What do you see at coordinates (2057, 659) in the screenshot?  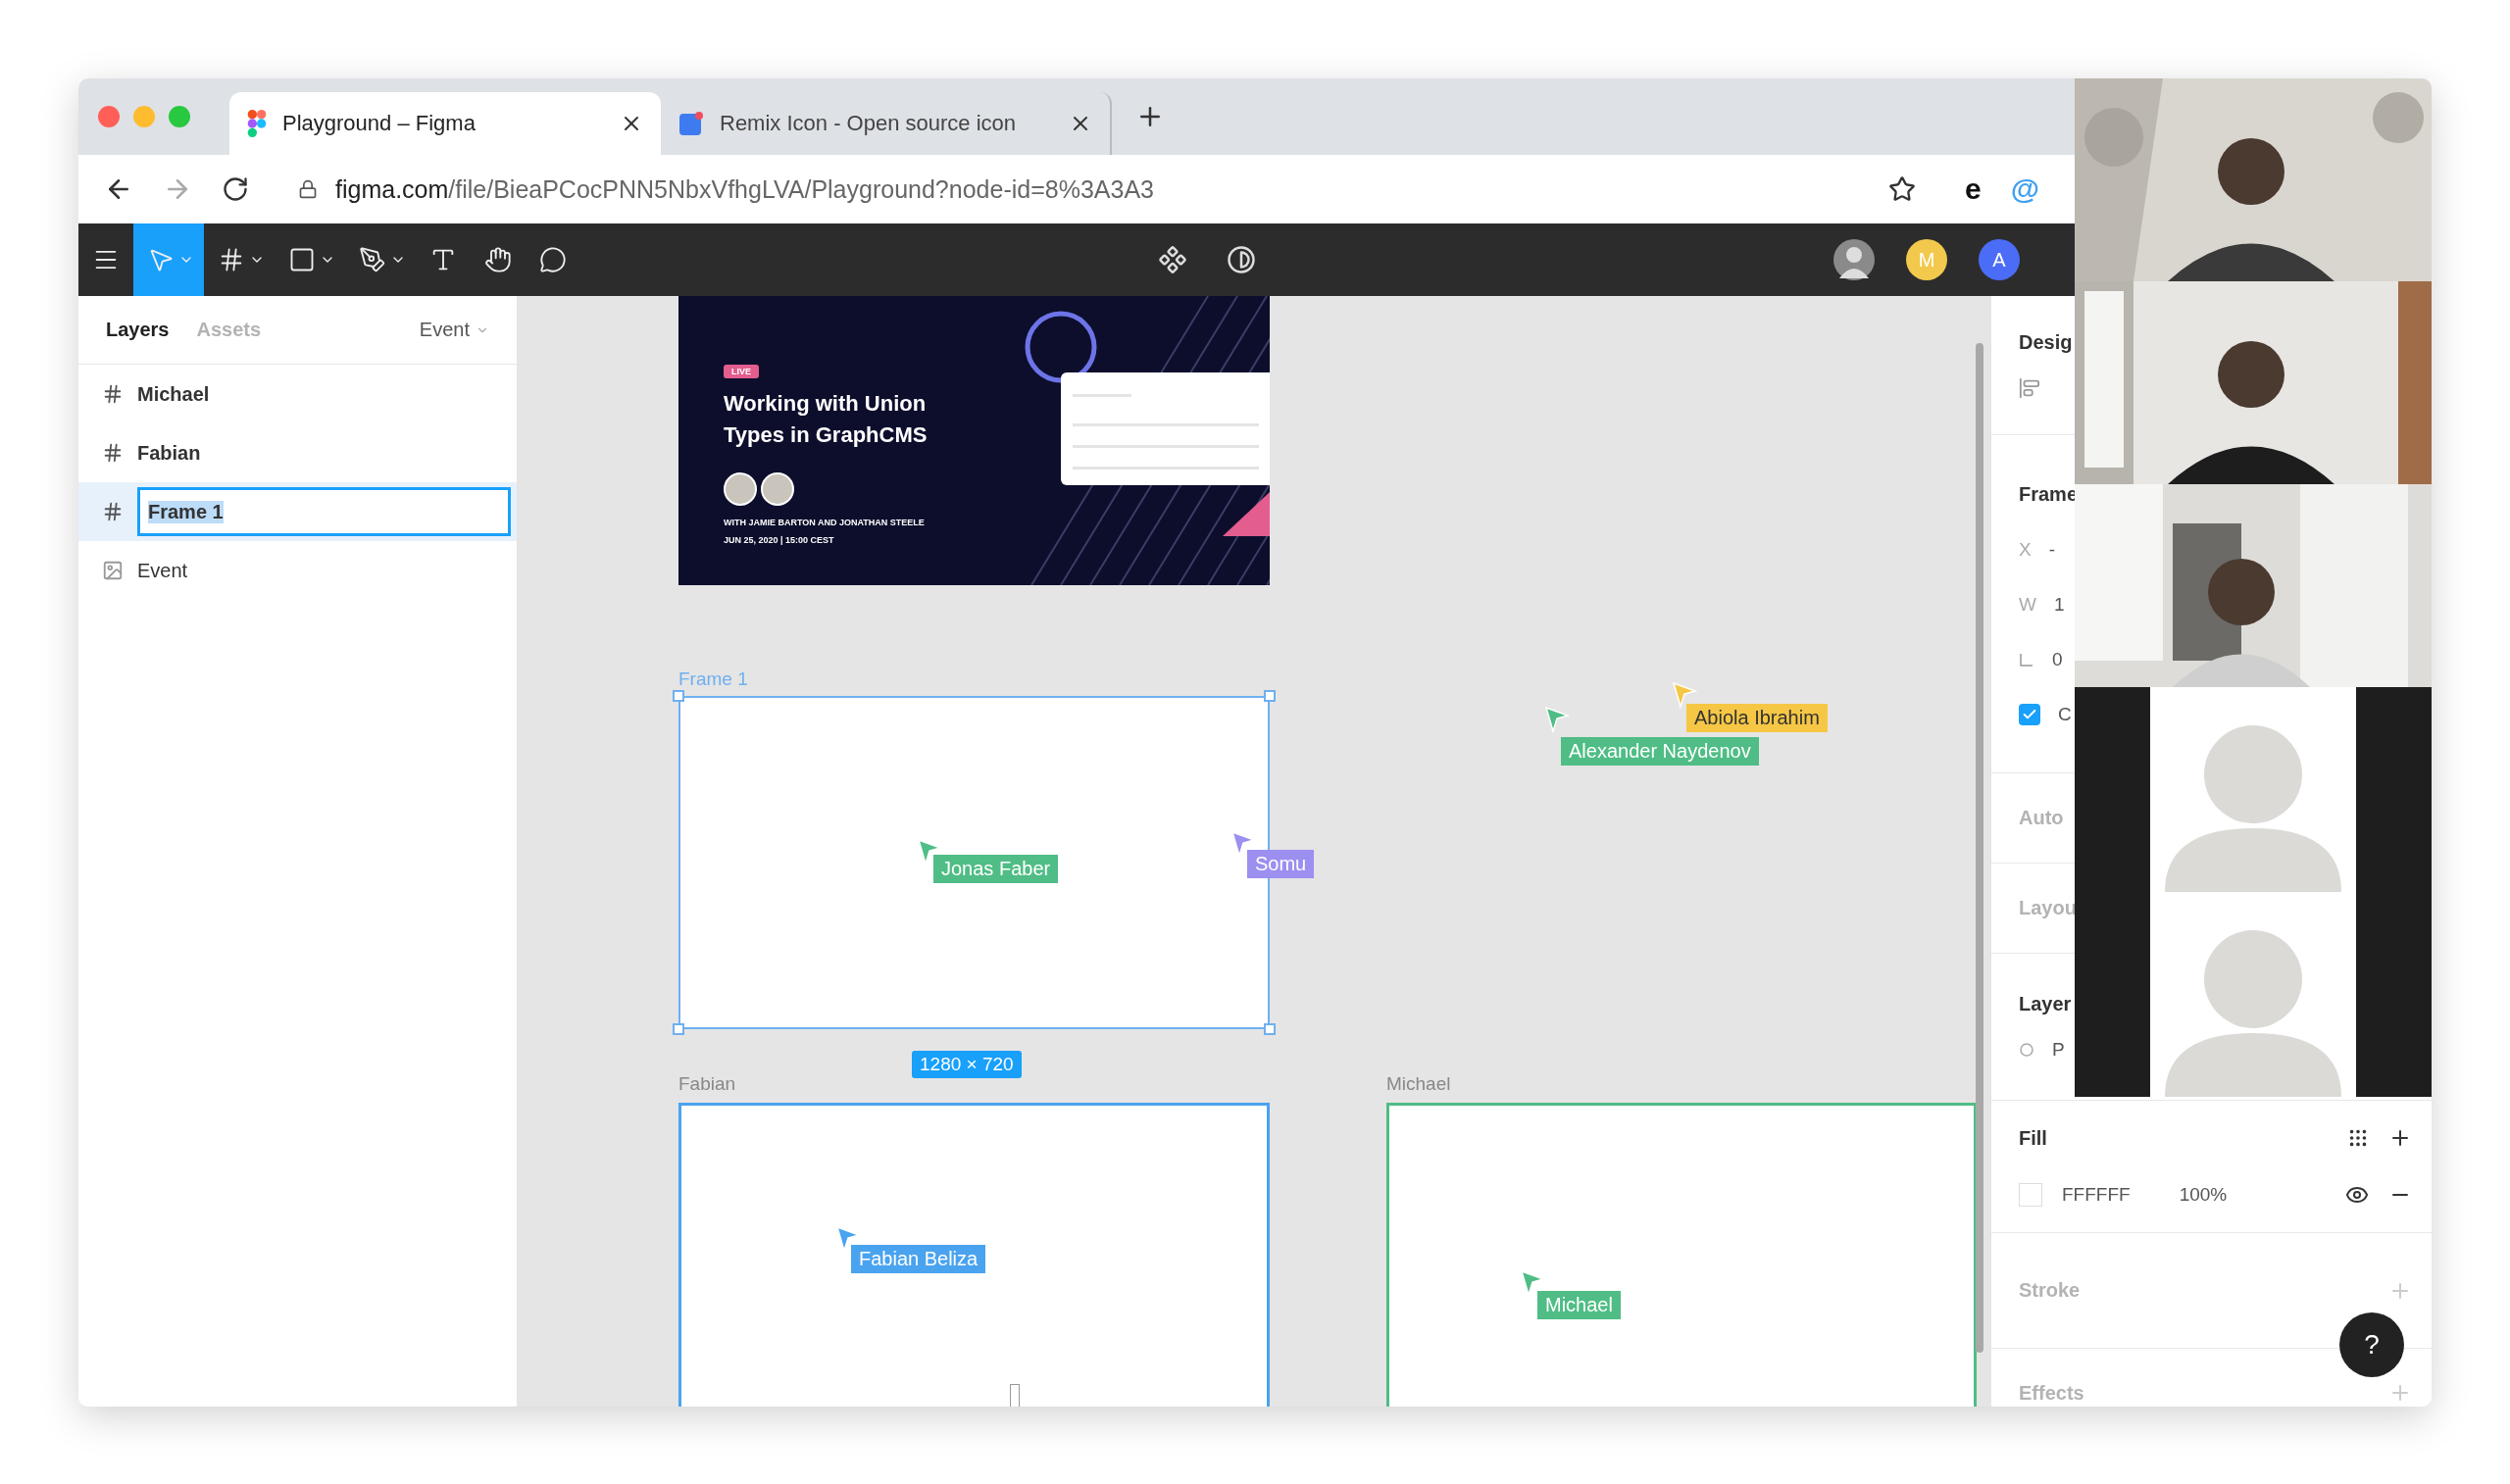 I see `field-value: 0` at bounding box center [2057, 659].